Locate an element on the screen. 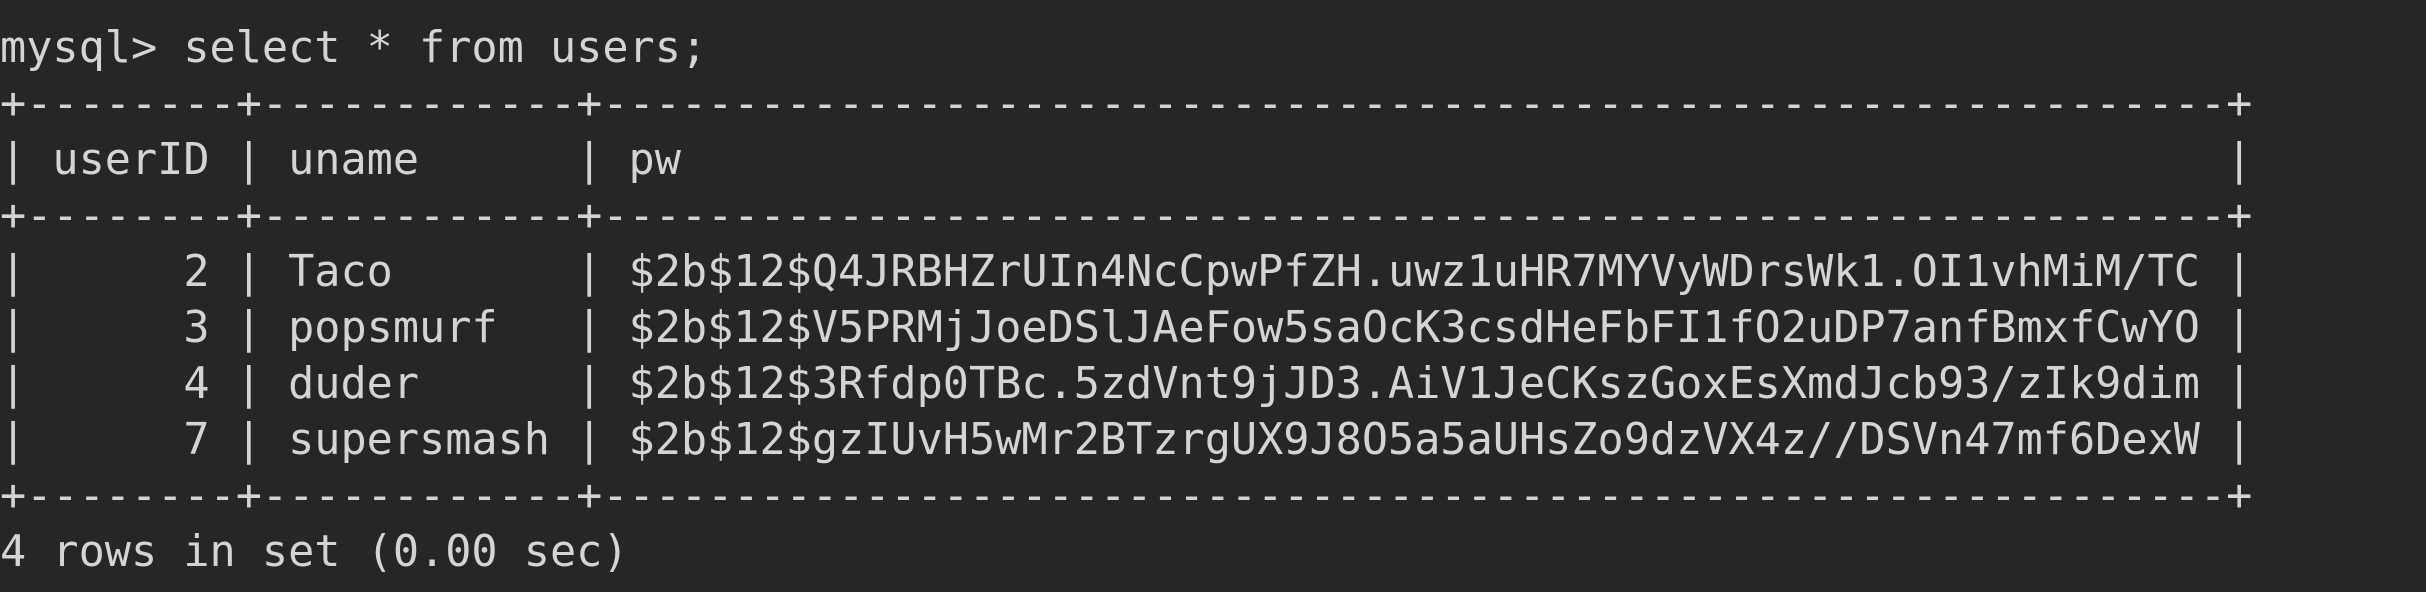 This screenshot has width=2426, height=592. result-summary: 4 rows in set (0.00 sec) is located at coordinates (314, 552).